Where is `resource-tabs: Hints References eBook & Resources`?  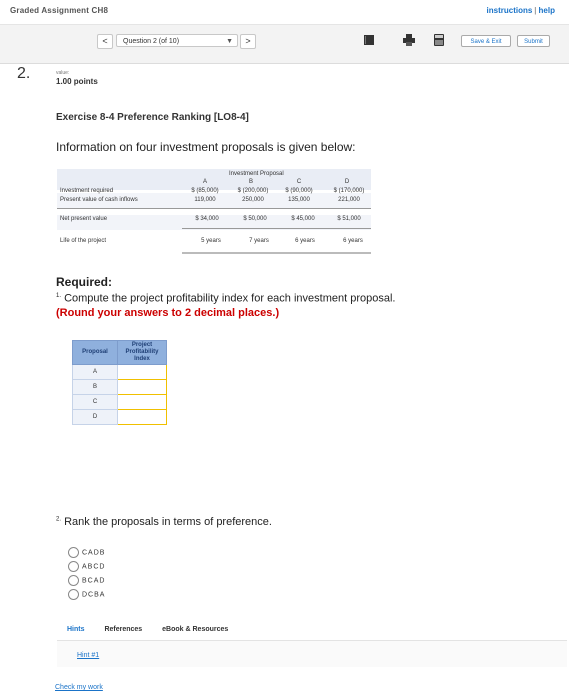 resource-tabs: Hints References eBook & Resources is located at coordinates (156, 629).